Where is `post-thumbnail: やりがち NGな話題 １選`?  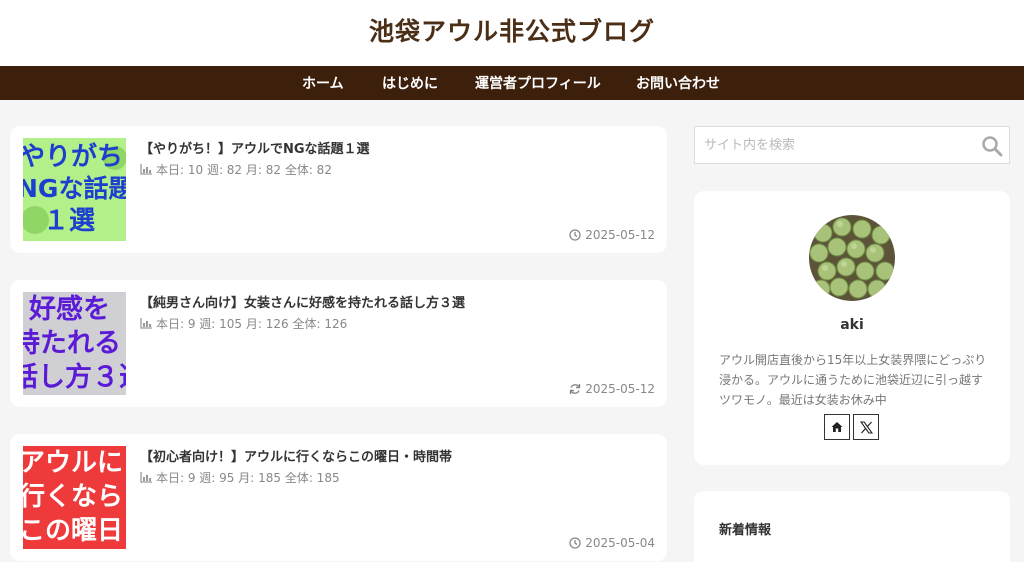 post-thumbnail: やりがち NGな話題 １選 is located at coordinates (74, 189).